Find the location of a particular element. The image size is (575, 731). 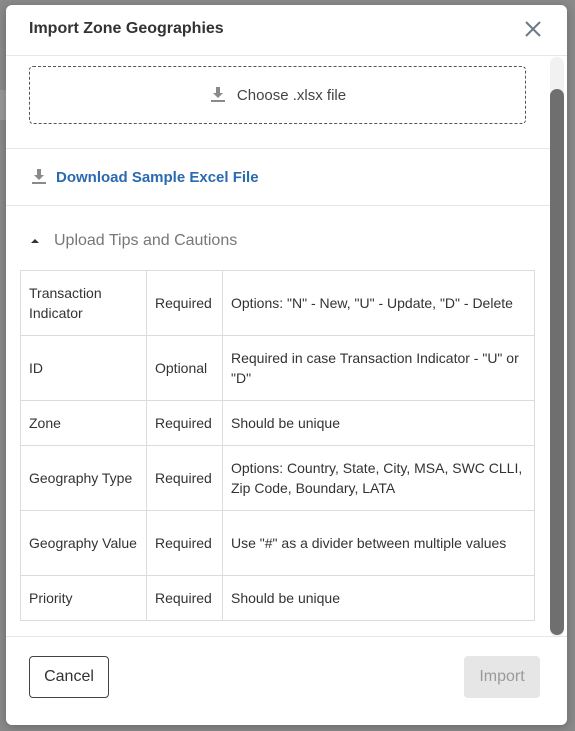

field-cell: ID is located at coordinates (83, 368).